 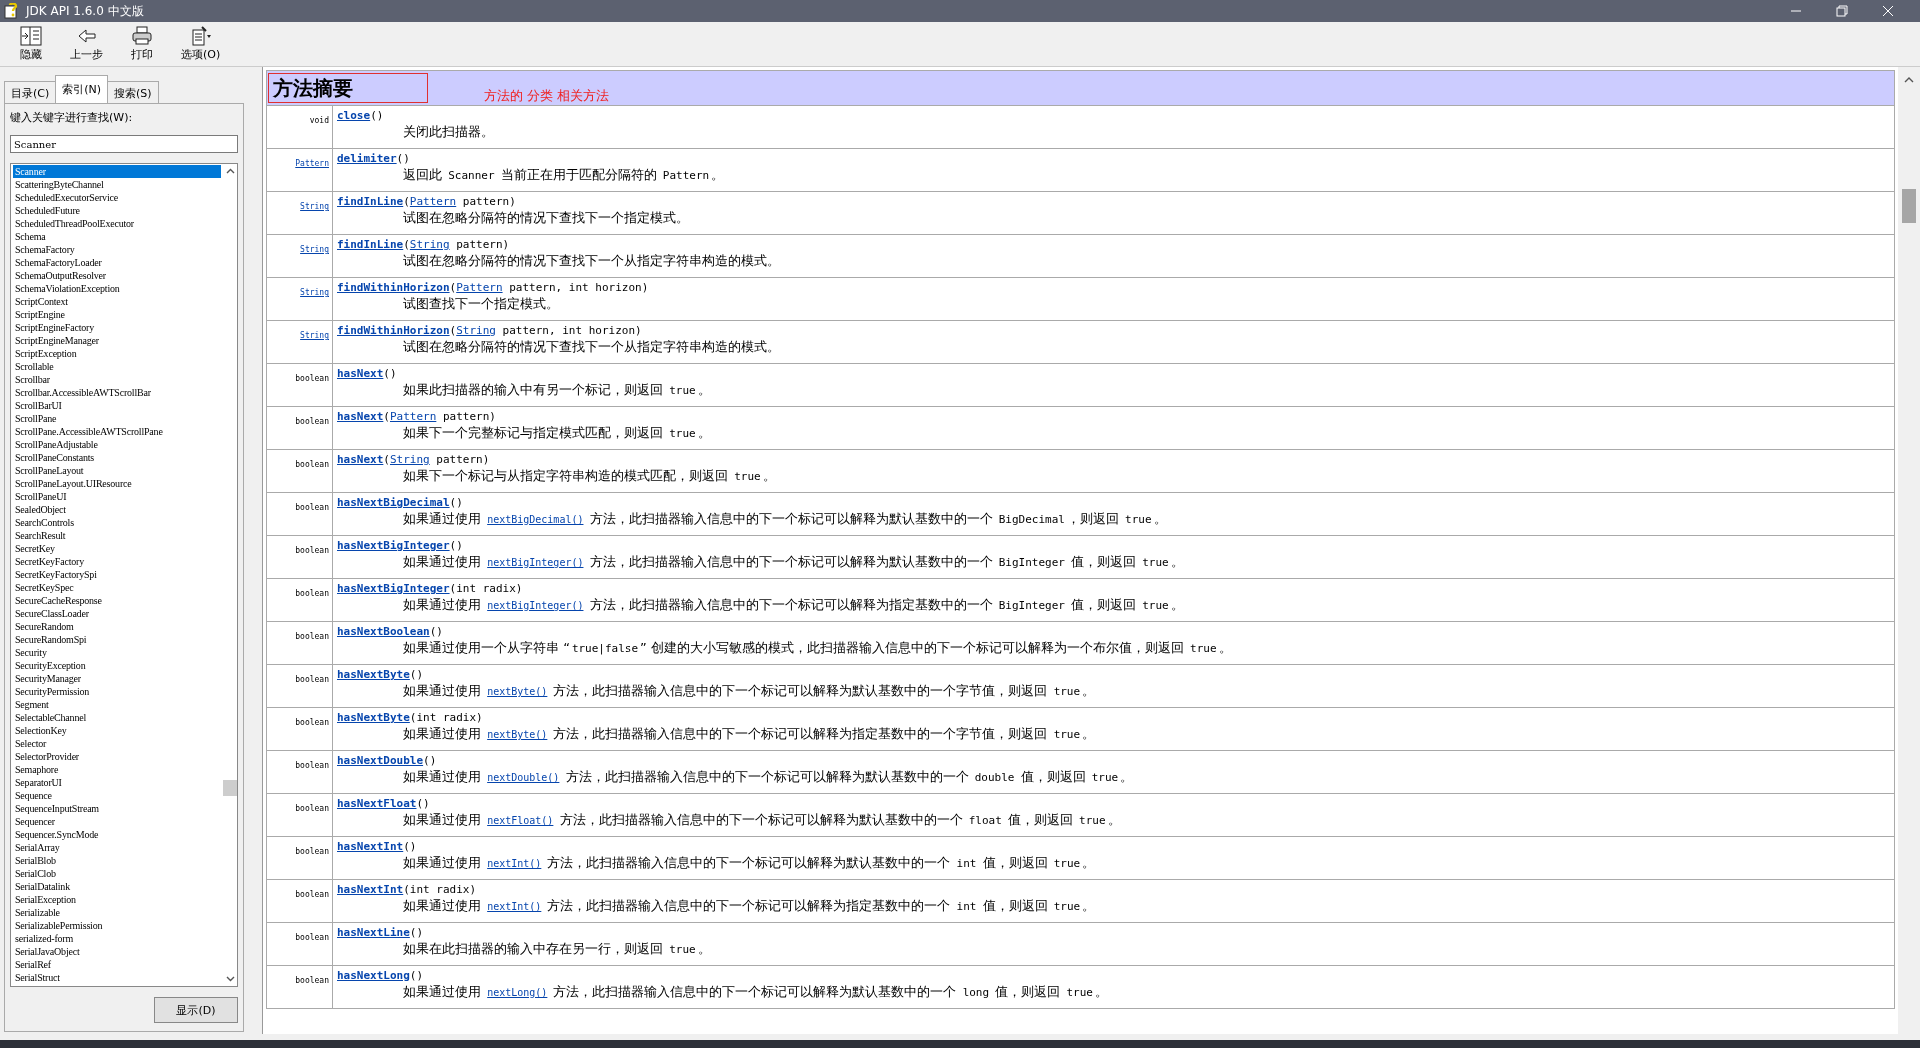 What do you see at coordinates (117, 262) in the screenshot?
I see `index-item: SchemaFactoryLoader` at bounding box center [117, 262].